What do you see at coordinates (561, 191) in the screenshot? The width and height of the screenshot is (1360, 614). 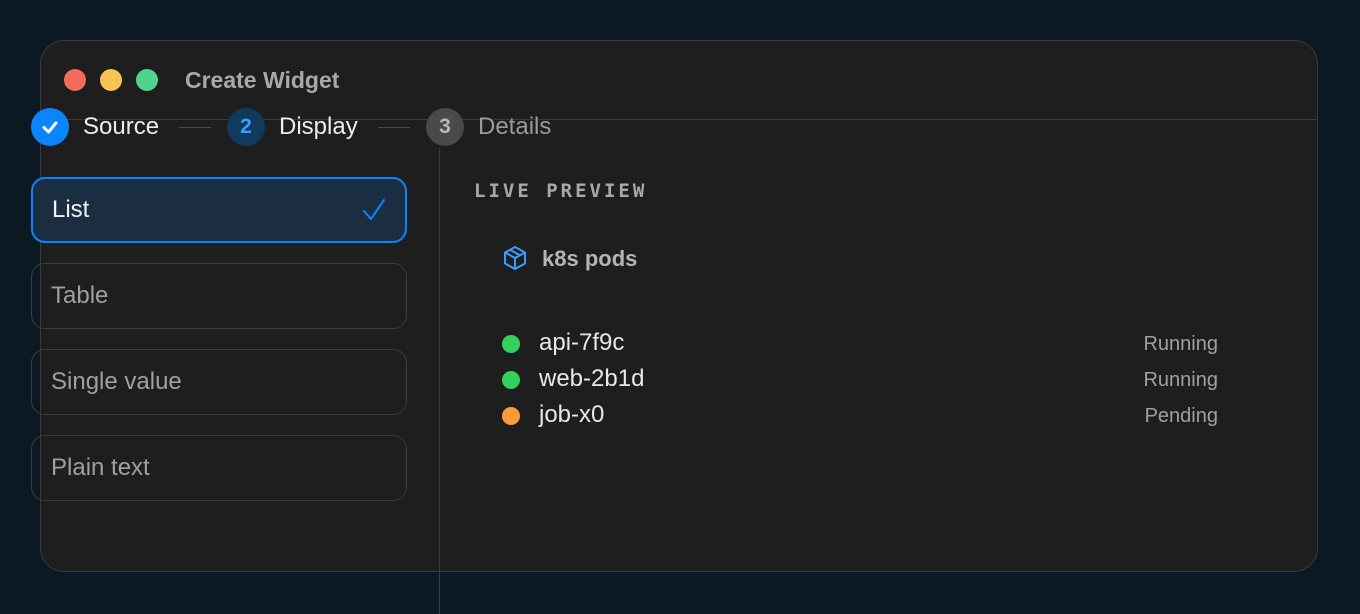 I see `live-preview-heading: LIVE PREVIEW` at bounding box center [561, 191].